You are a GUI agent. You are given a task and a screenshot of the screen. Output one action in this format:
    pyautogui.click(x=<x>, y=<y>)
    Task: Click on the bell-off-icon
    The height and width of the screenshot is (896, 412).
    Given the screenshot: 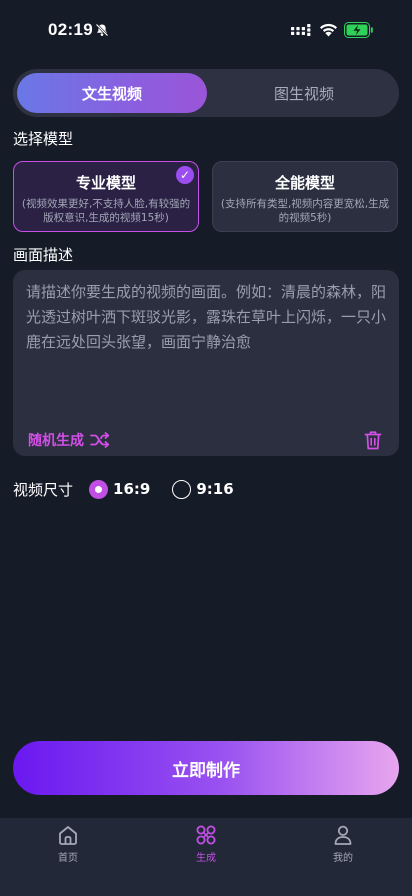 What is the action you would take?
    pyautogui.click(x=102, y=30)
    